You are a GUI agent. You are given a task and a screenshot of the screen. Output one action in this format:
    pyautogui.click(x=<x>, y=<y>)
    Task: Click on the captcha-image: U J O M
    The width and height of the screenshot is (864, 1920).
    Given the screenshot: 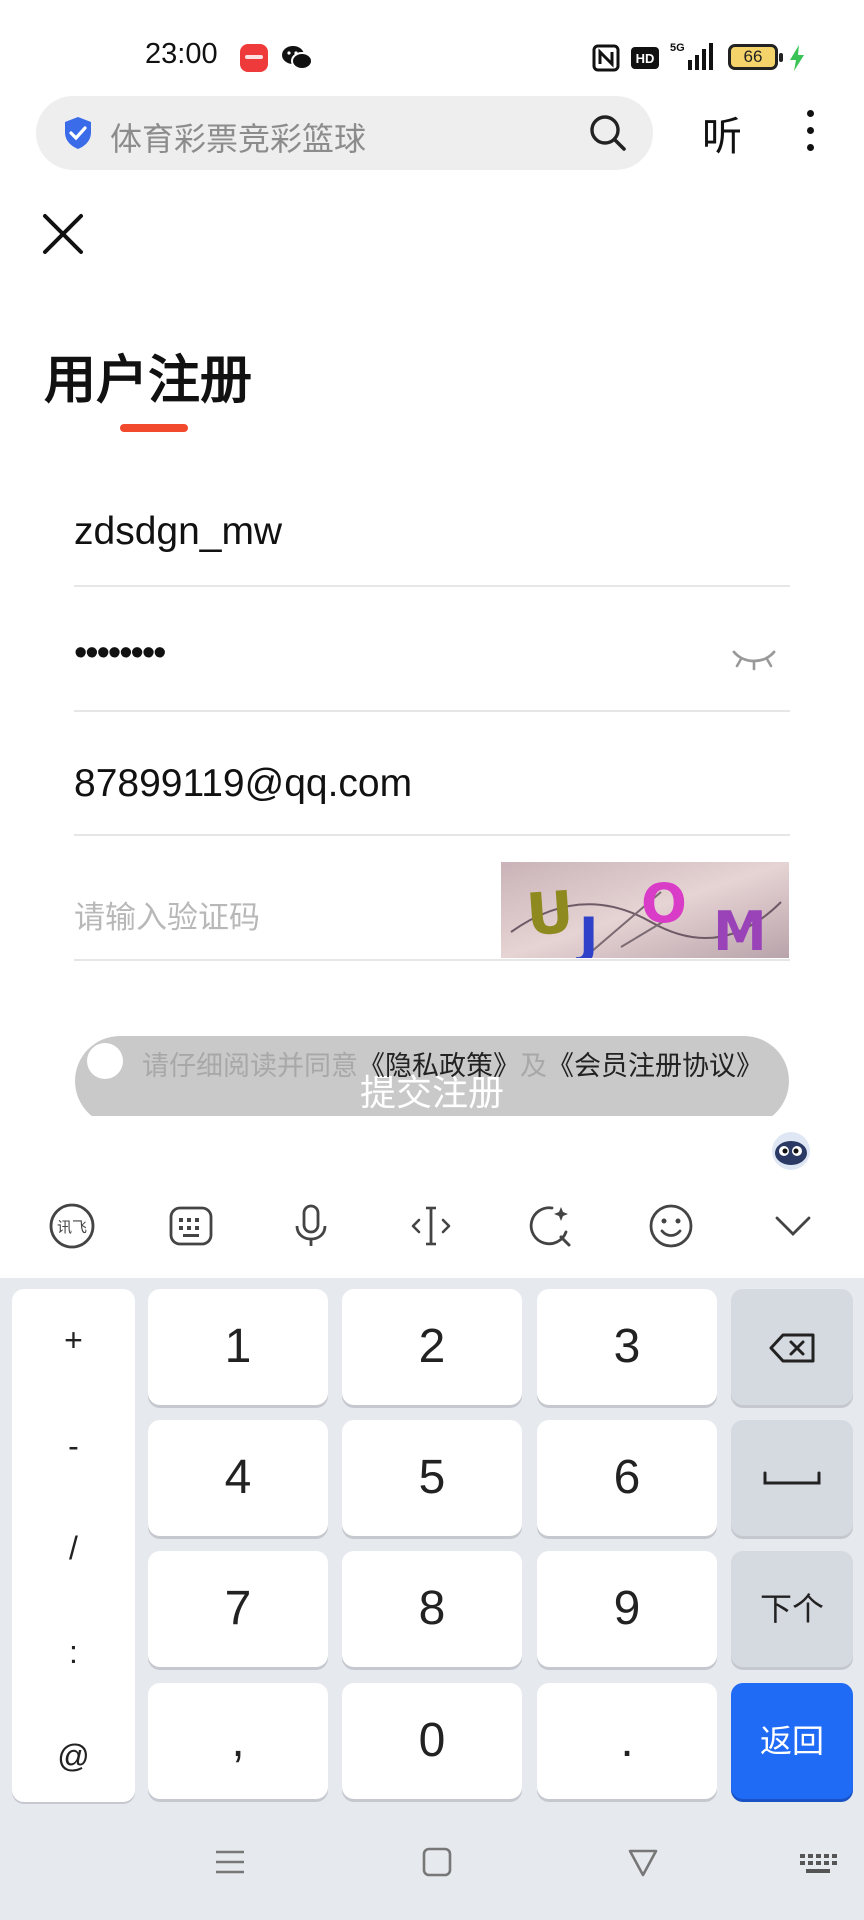 What is the action you would take?
    pyautogui.click(x=645, y=910)
    